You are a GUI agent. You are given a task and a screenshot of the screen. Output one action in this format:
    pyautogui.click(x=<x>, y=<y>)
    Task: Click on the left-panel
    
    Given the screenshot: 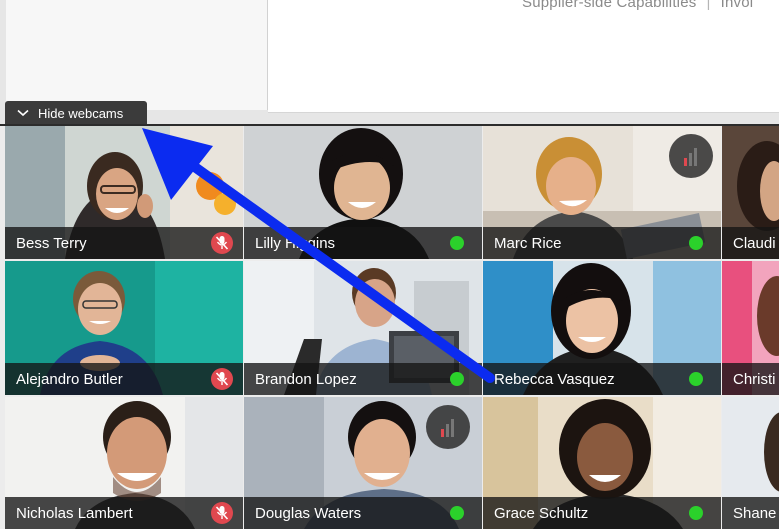 What is the action you would take?
    pyautogui.click(x=137, y=55)
    